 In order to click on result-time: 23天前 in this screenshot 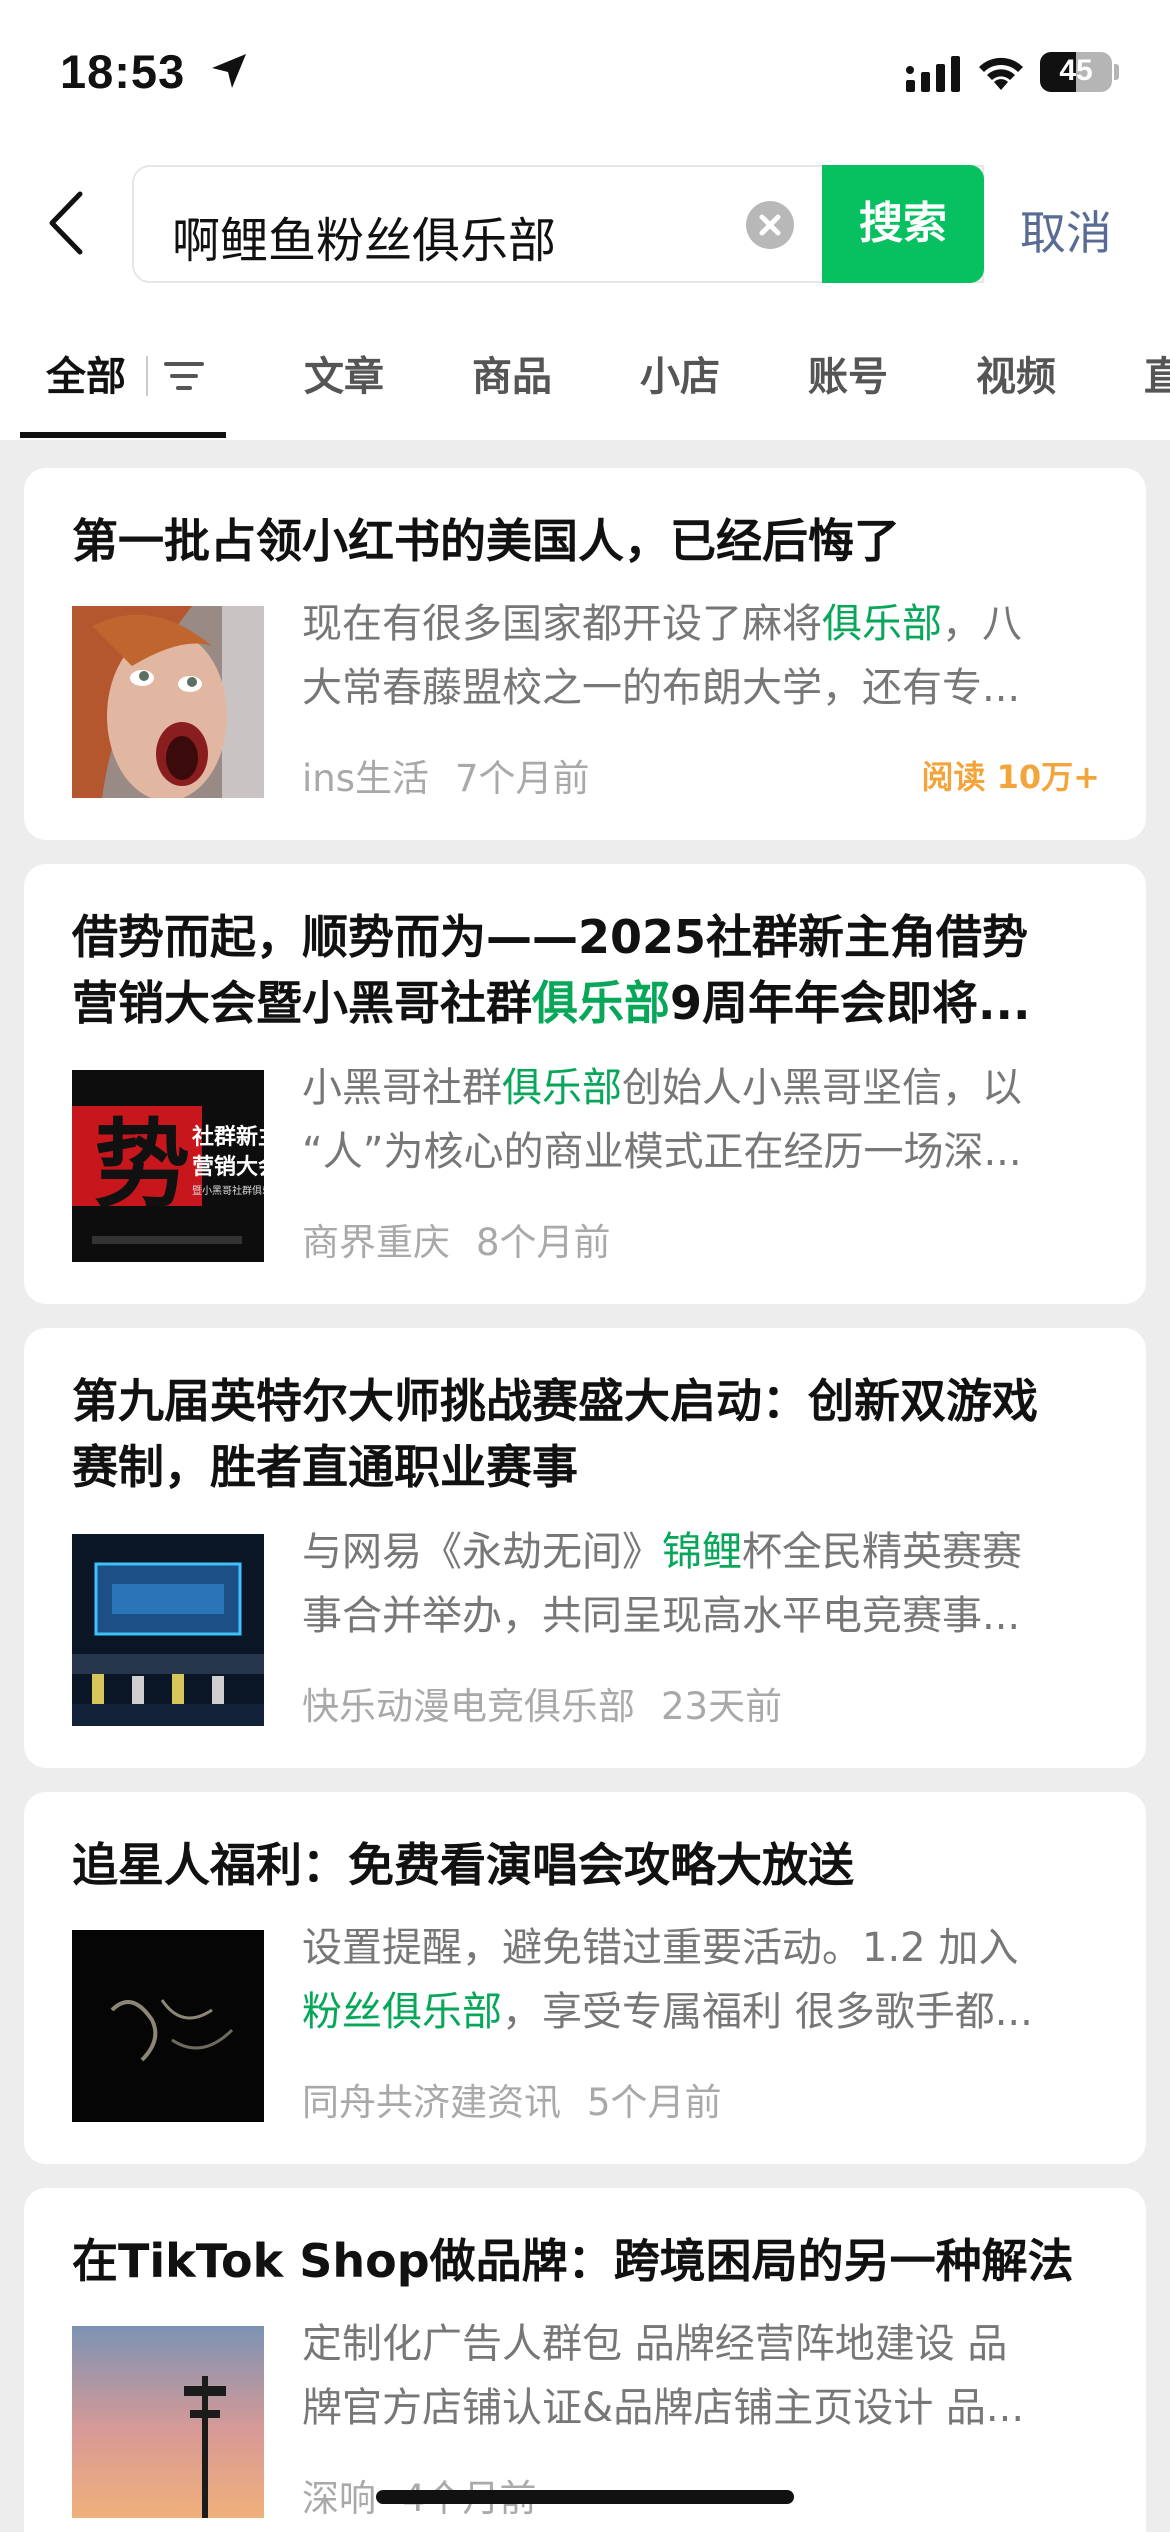, I will do `click(722, 1706)`.